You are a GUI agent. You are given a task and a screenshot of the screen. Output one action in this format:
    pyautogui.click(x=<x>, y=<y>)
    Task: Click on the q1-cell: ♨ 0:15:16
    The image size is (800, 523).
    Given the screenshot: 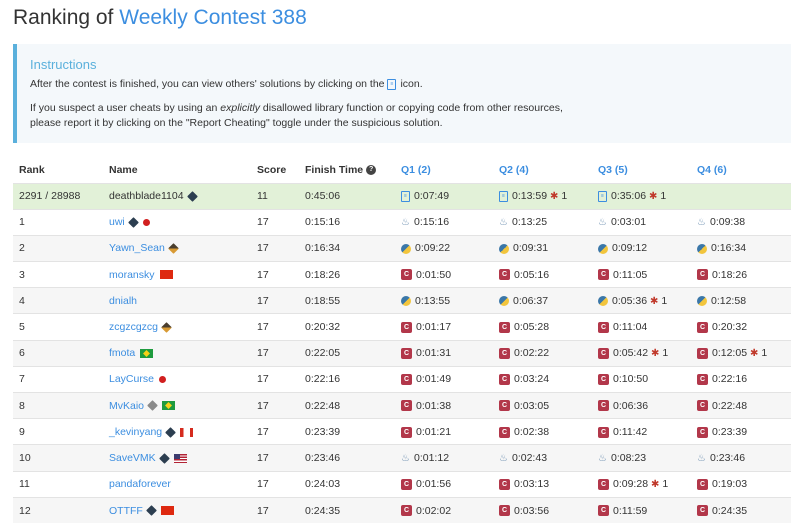 What is the action you would take?
    pyautogui.click(x=444, y=222)
    